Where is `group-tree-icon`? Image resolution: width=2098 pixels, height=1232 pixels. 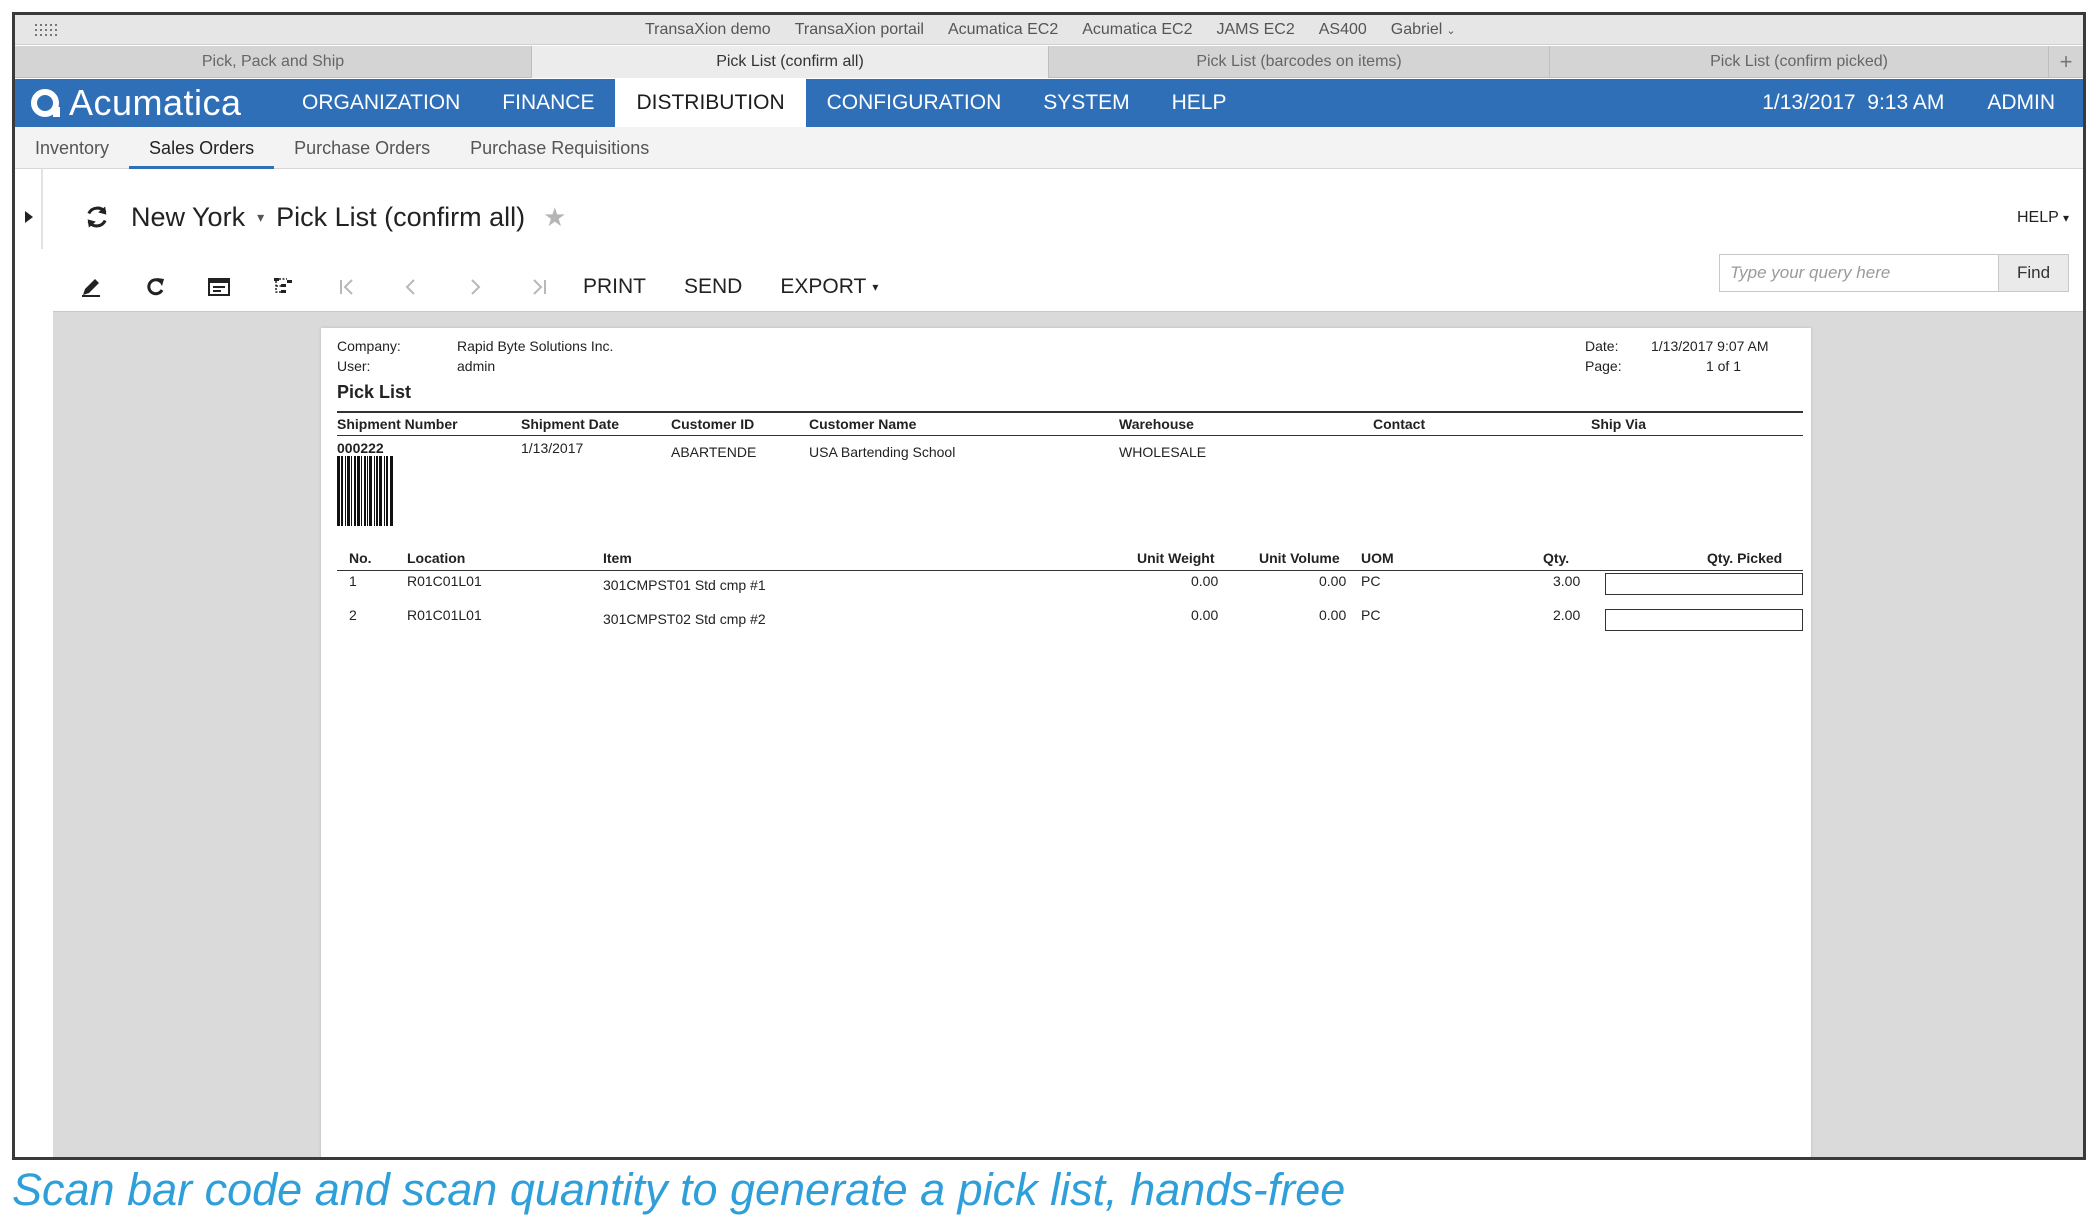
group-tree-icon is located at coordinates (283, 287).